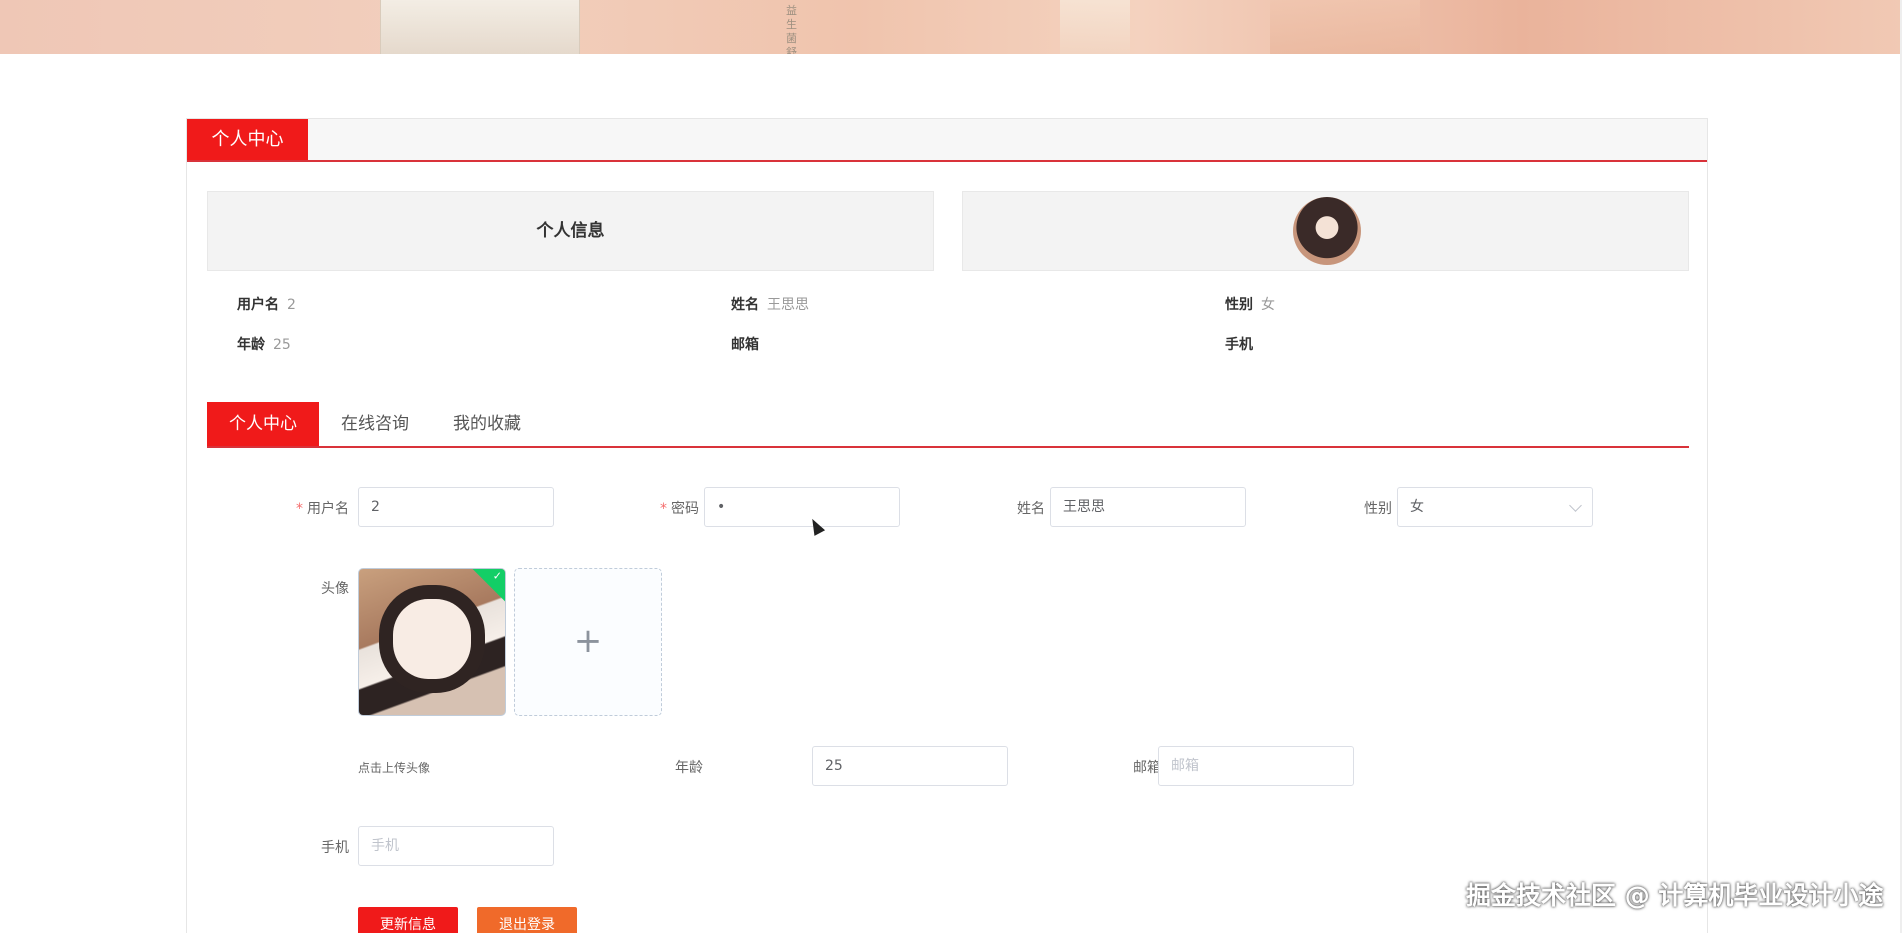 The image size is (1902, 933). I want to click on check-icon: ✓, so click(497, 576).